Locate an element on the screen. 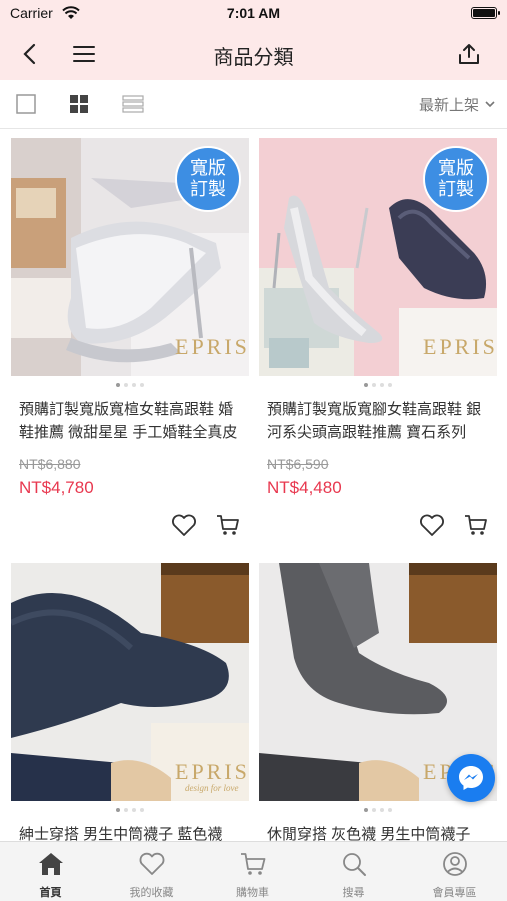 The image size is (507, 901). messenger-icon is located at coordinates (471, 778).